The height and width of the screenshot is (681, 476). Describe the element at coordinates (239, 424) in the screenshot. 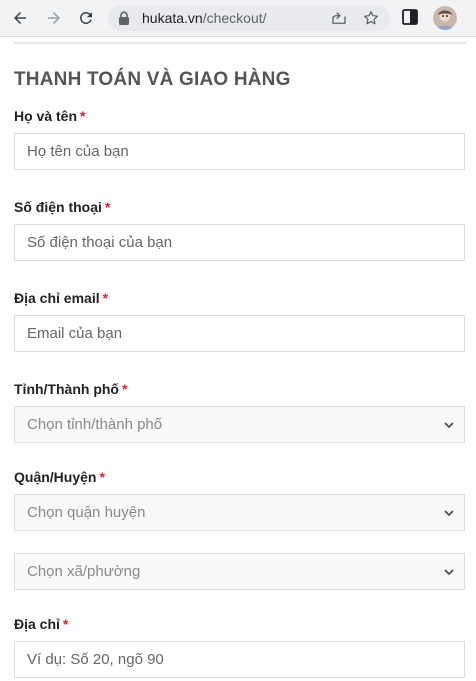

I see `province-select: Chọn tỉnh/thành phố` at that location.